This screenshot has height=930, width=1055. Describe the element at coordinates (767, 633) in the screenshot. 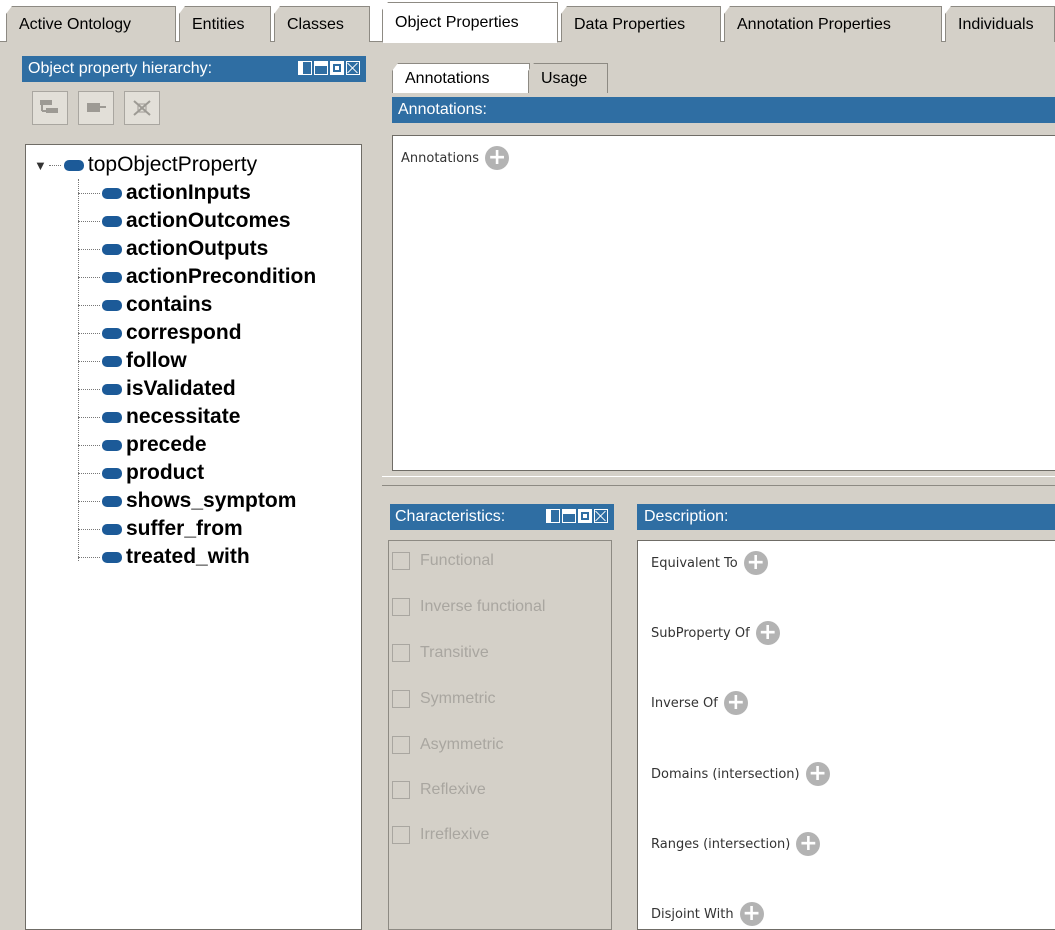

I see `add-subproperty-icon: +` at that location.